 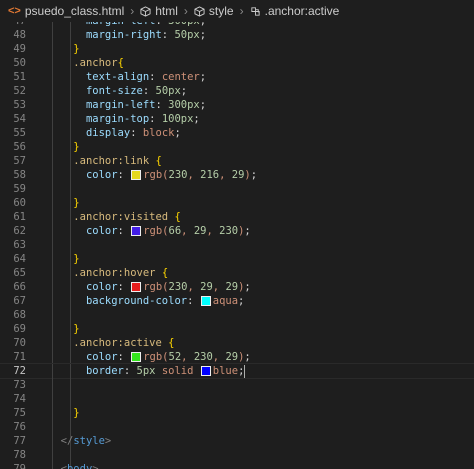 What do you see at coordinates (237, 35) in the screenshot?
I see `code-line: 48 margin-right: 50px;` at bounding box center [237, 35].